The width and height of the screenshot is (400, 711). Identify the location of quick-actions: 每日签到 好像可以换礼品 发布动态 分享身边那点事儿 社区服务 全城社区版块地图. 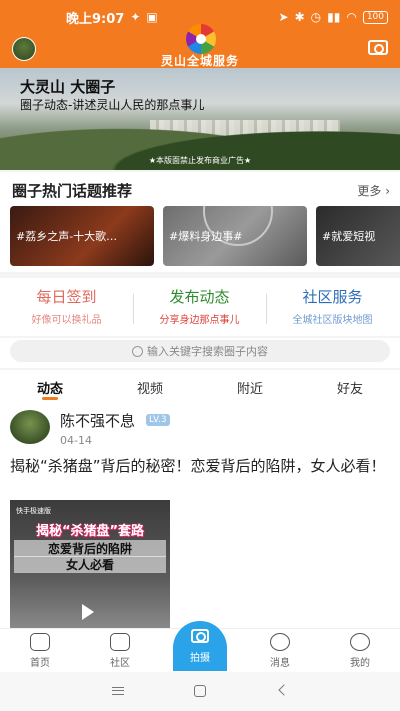
(200, 307).